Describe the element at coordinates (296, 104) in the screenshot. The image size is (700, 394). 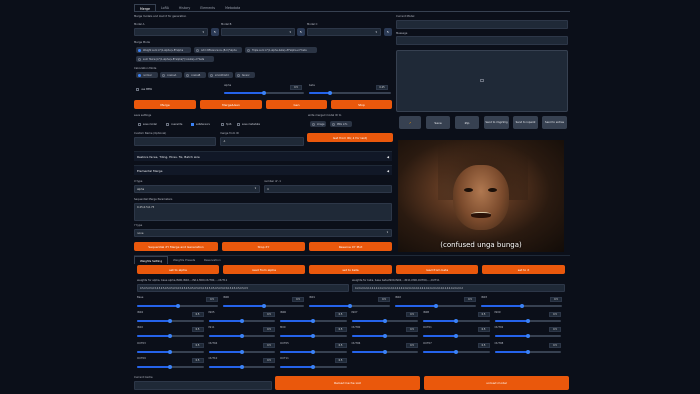
I see `gen-button: Gen` at that location.